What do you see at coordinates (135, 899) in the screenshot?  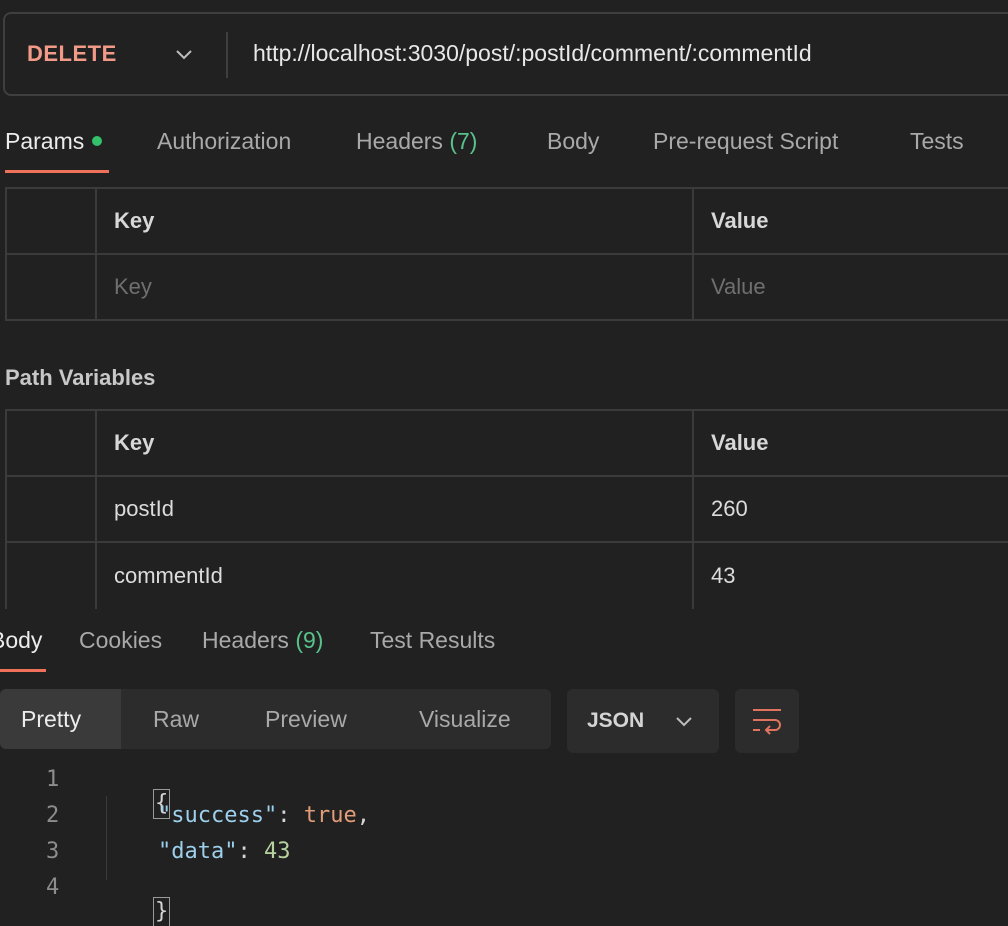 I see `code-line: }` at bounding box center [135, 899].